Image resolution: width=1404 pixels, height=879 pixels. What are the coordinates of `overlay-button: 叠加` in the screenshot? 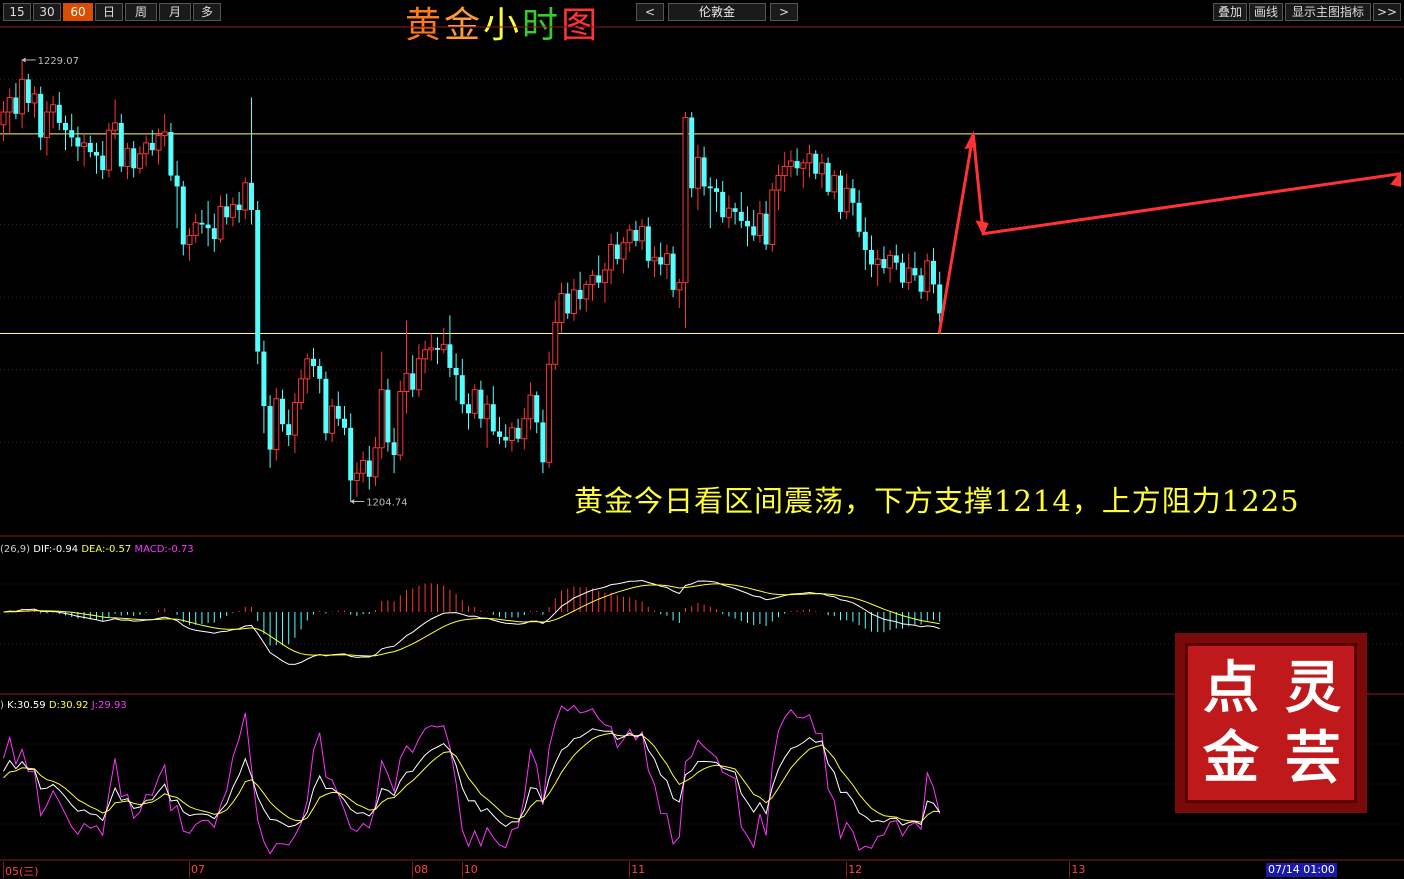 It's located at (1230, 12).